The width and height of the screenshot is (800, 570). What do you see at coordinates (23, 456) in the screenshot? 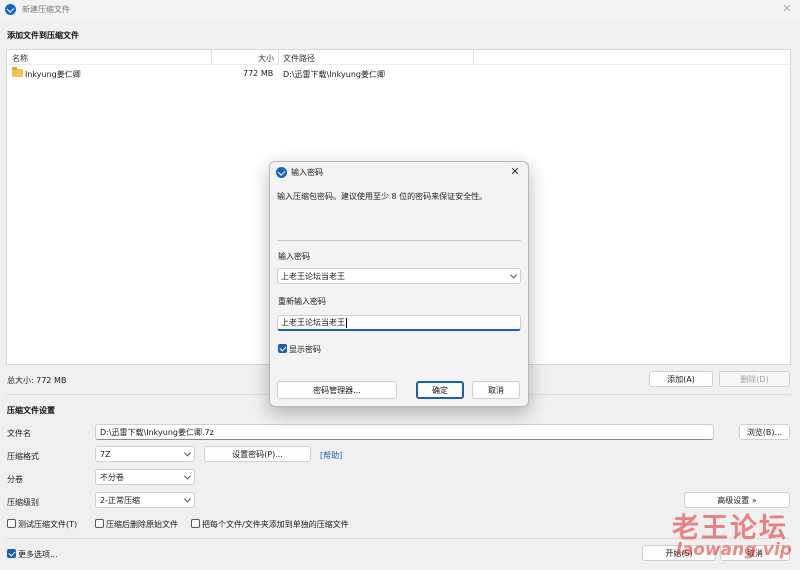
I see `format-label: 压缩格式` at bounding box center [23, 456].